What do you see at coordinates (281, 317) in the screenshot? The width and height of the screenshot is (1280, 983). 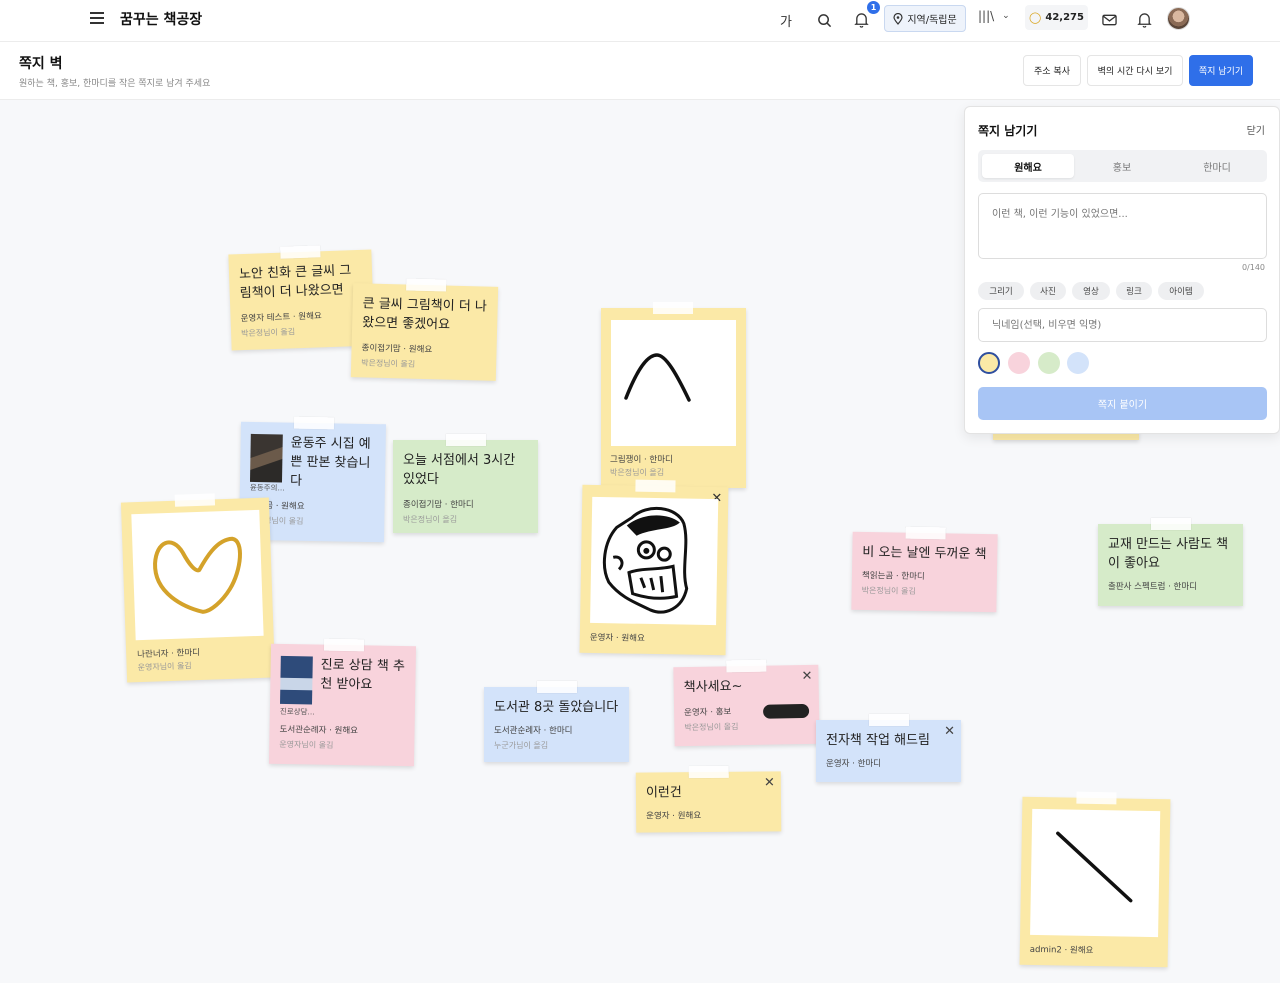 I see `note-meta: 운영자 테스트 · 원해요` at bounding box center [281, 317].